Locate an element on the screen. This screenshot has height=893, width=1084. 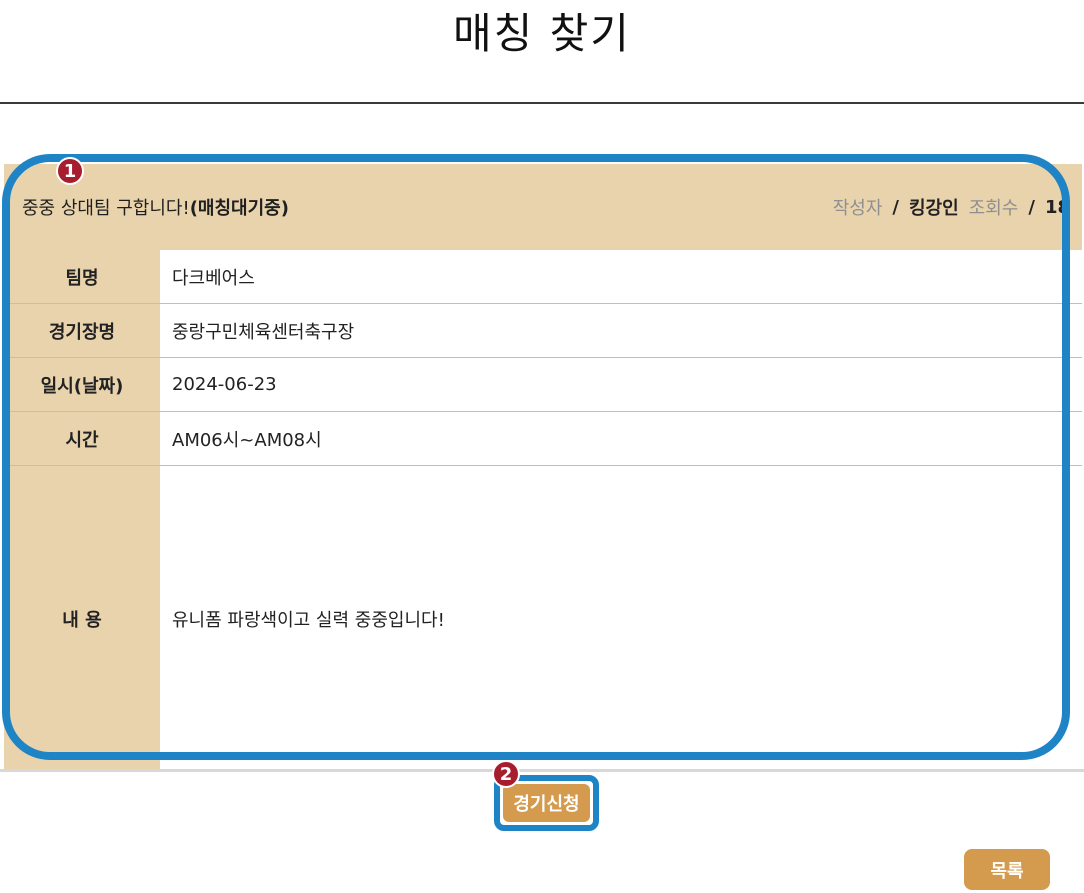
annotation-badge-2: 2 is located at coordinates (506, 774).